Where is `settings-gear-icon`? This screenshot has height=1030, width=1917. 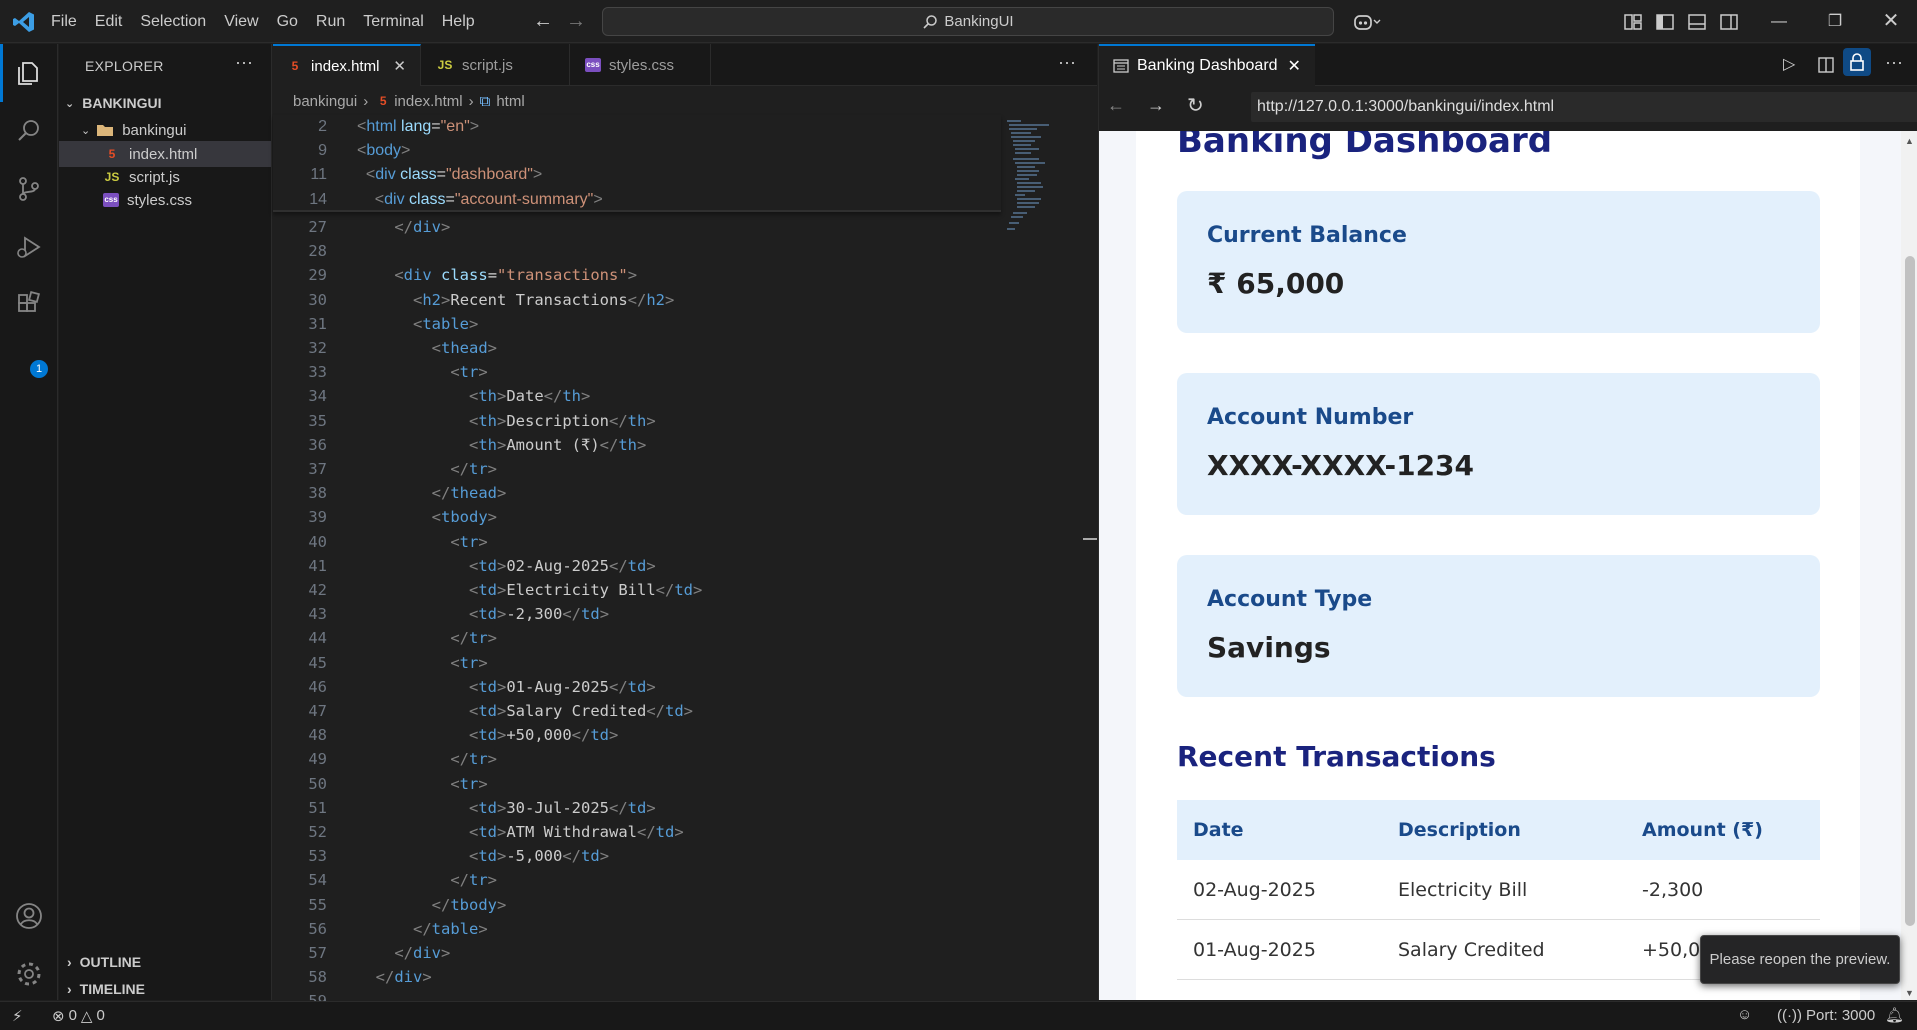 settings-gear-icon is located at coordinates (29, 974).